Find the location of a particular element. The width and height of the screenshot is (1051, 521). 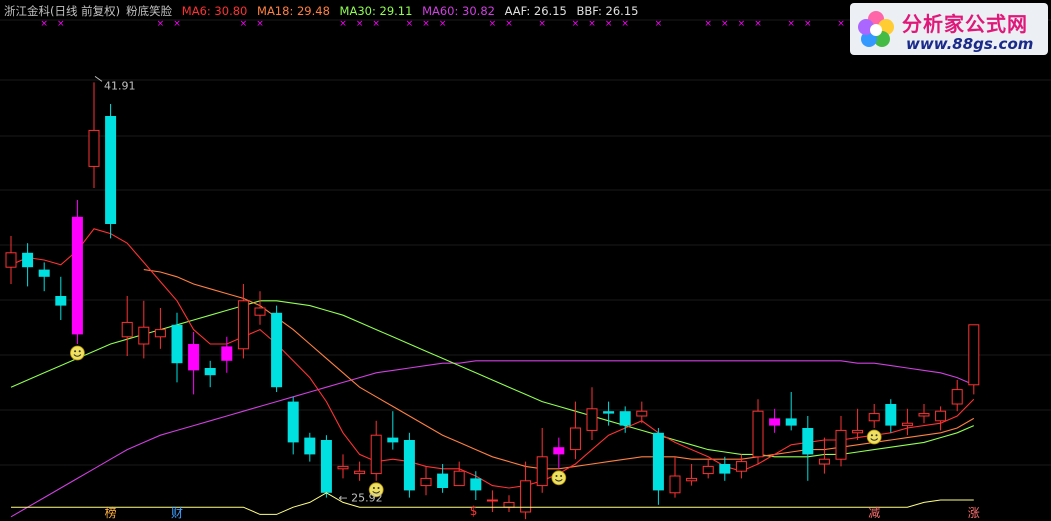

bottom-marker-label: 减 is located at coordinates (874, 513).